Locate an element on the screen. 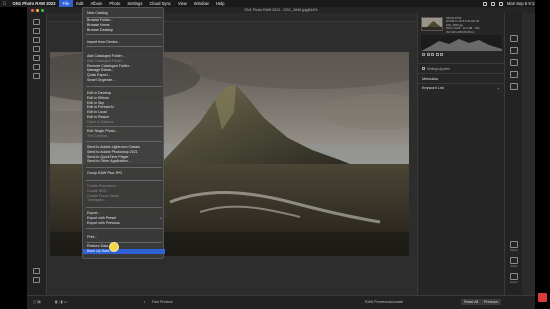 This screenshot has width=550, height=309. reset-all-button: Reset All is located at coordinates (471, 302).